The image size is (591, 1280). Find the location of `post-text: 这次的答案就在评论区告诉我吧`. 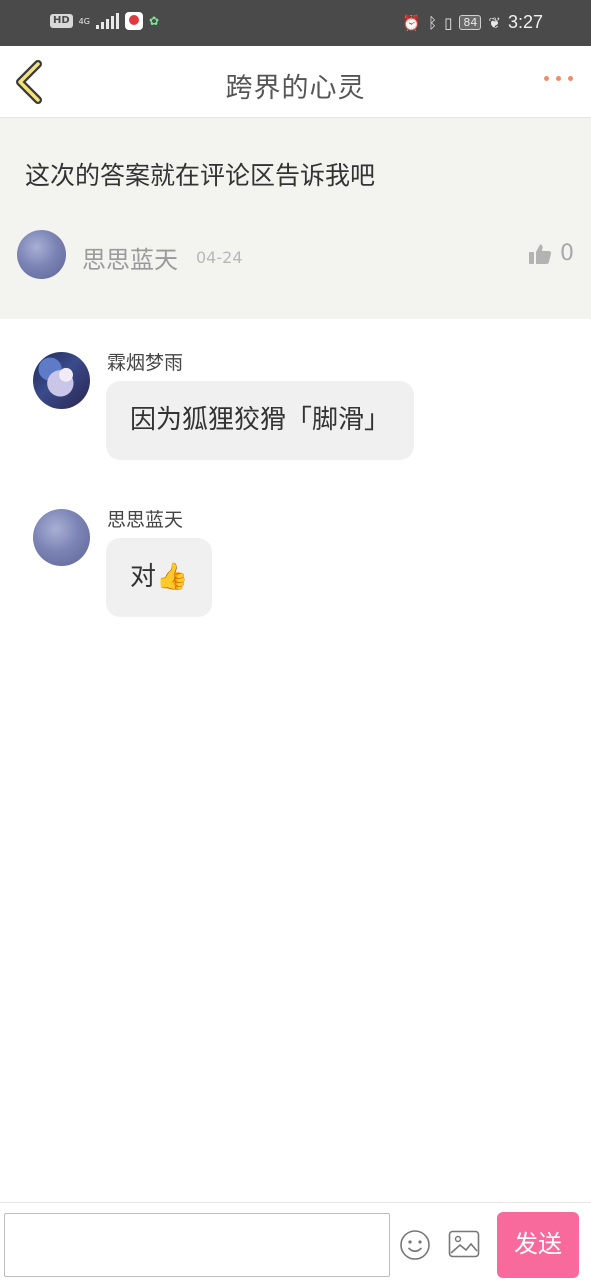

post-text: 这次的答案就在评论区告诉我吧 is located at coordinates (200, 175).